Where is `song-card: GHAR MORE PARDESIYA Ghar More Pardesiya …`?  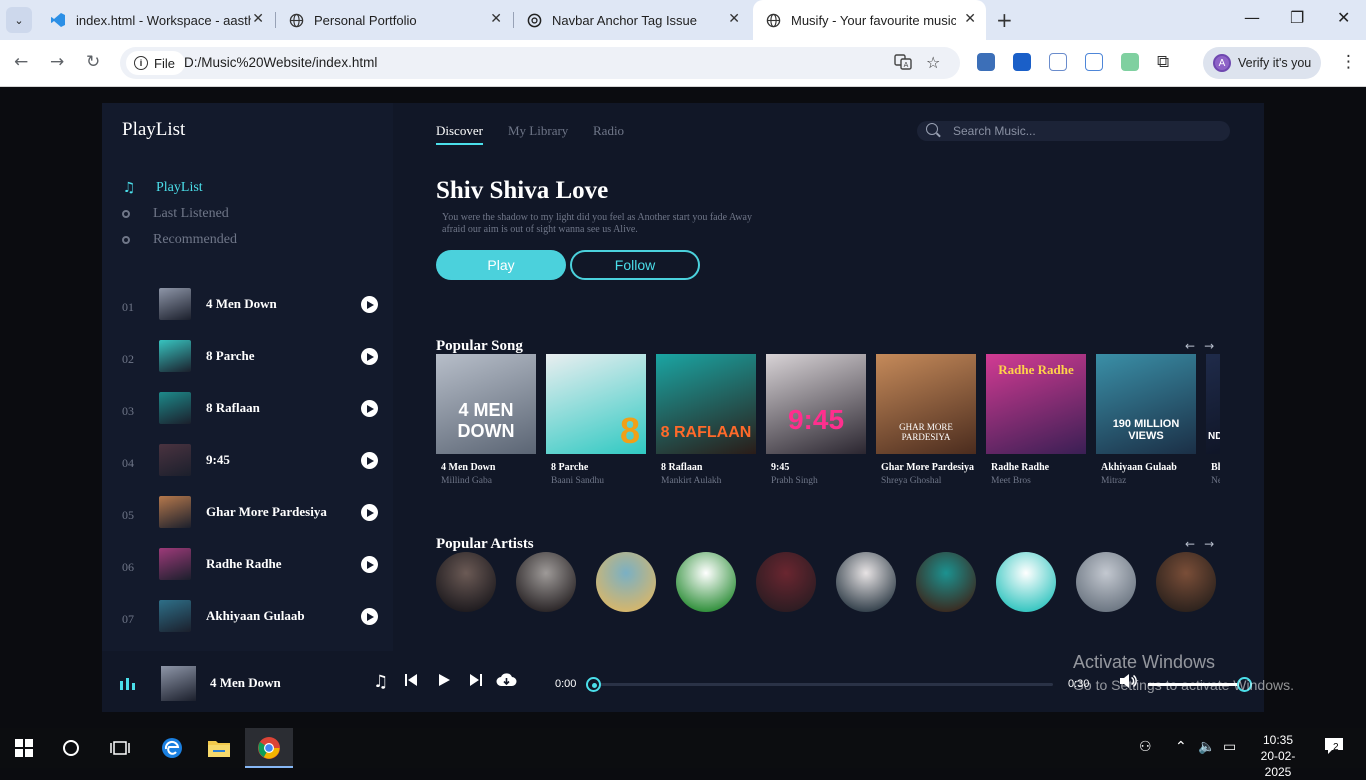
song-card: GHAR MORE PARDESIYA Ghar More Pardesiya … is located at coordinates (926, 420).